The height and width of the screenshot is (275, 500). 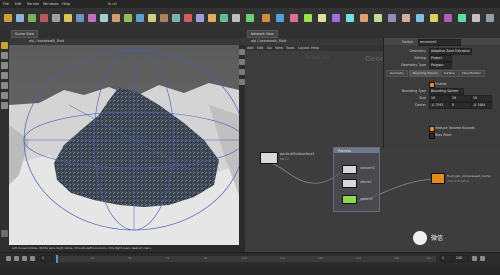 What do you see at coordinates (6, 4) in the screenshot?
I see `menu-file: File` at bounding box center [6, 4].